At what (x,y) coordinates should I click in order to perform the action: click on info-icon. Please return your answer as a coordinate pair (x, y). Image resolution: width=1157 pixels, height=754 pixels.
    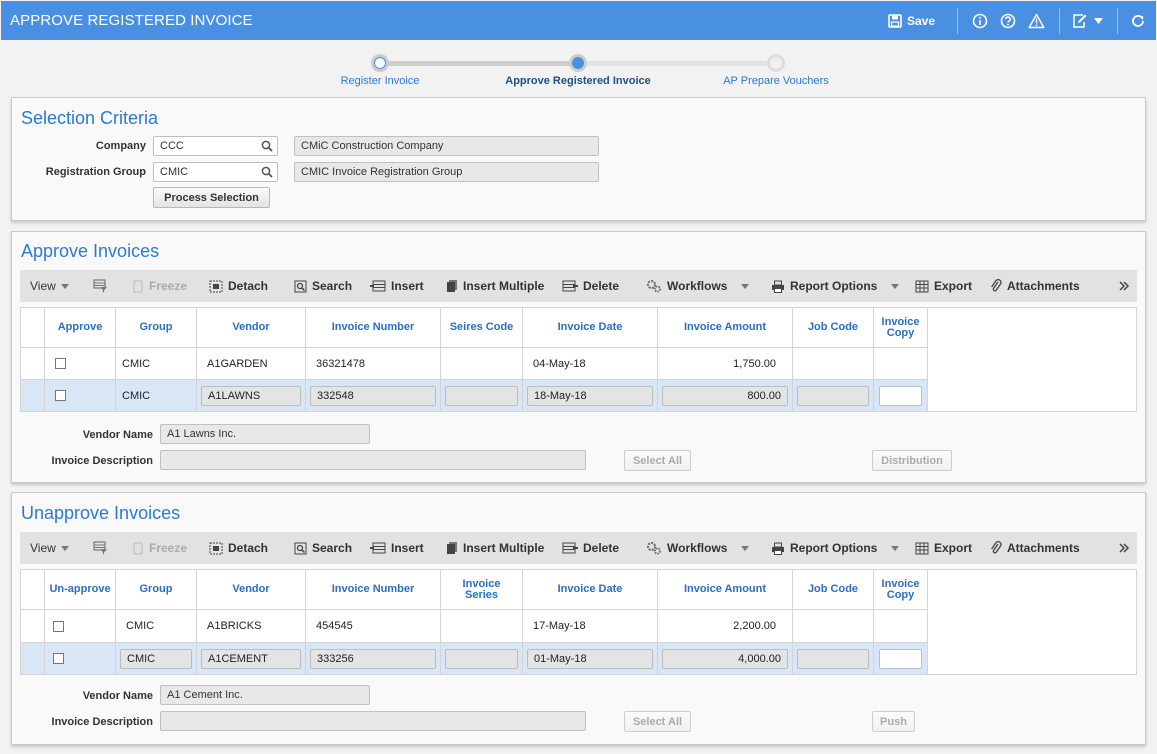
    Looking at the image, I should click on (980, 21).